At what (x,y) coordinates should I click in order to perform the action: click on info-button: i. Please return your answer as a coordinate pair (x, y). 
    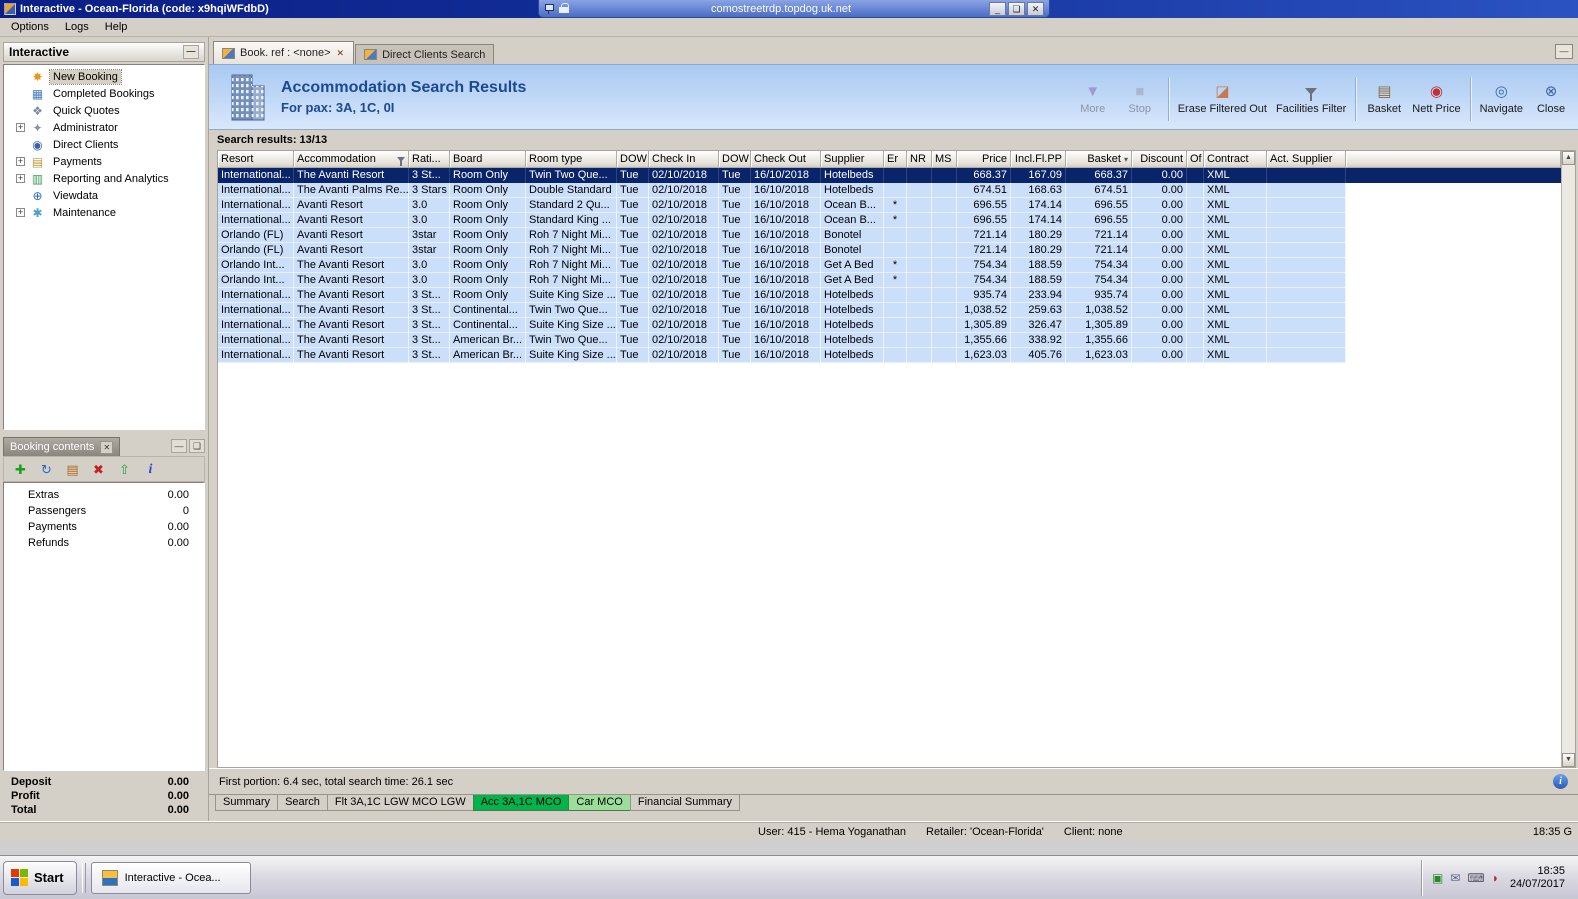
    Looking at the image, I should click on (150, 469).